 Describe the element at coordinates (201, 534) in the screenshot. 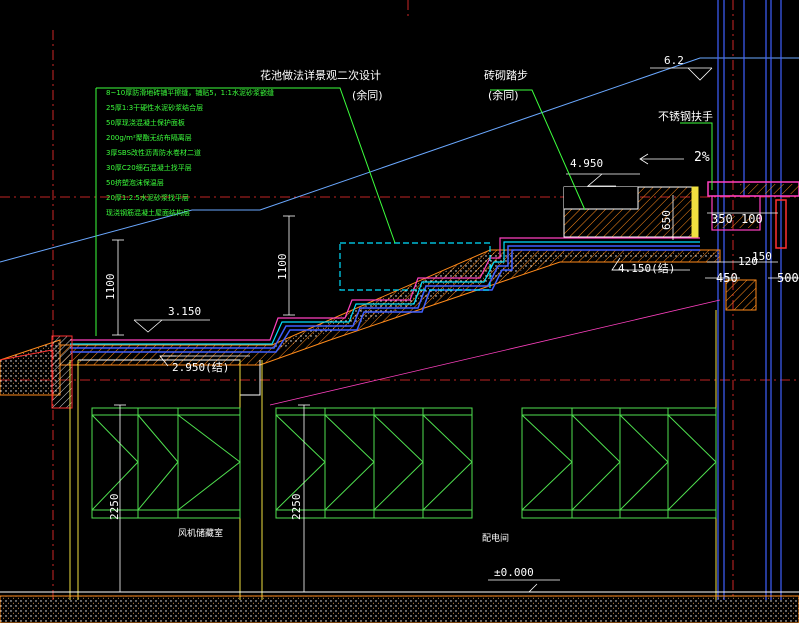

I see `room-left-label: 风机储藏室` at that location.